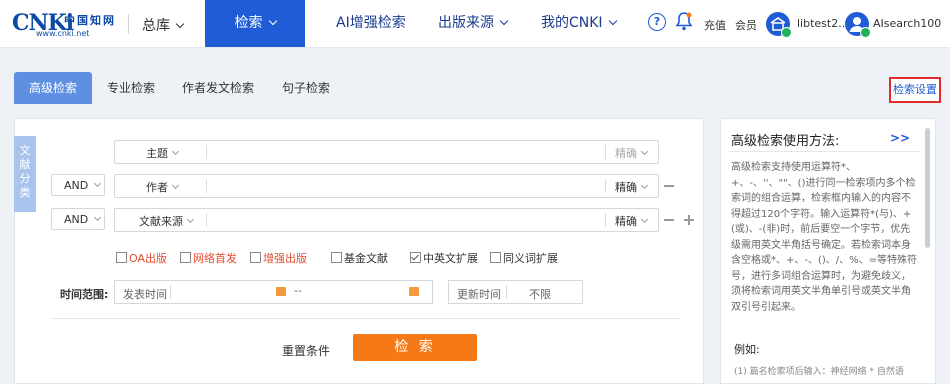  Describe the element at coordinates (218, 88) in the screenshot. I see `tab-author-search: 作者发文检索` at that location.